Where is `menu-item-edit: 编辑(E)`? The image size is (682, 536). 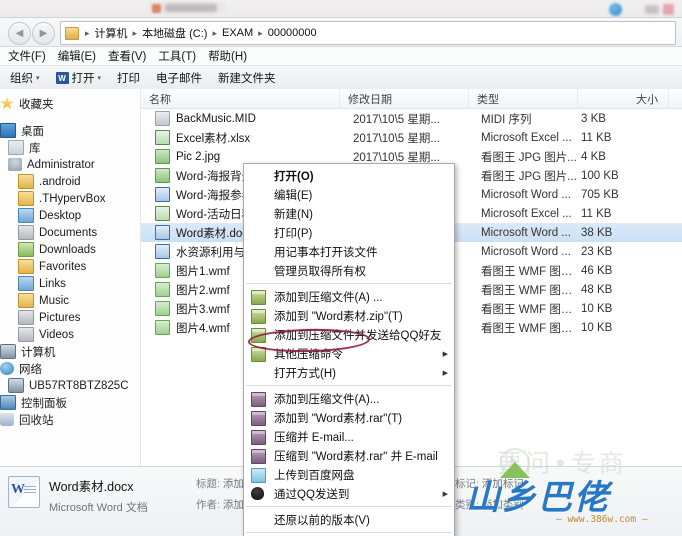 menu-item-edit: 编辑(E) is located at coordinates (77, 56).